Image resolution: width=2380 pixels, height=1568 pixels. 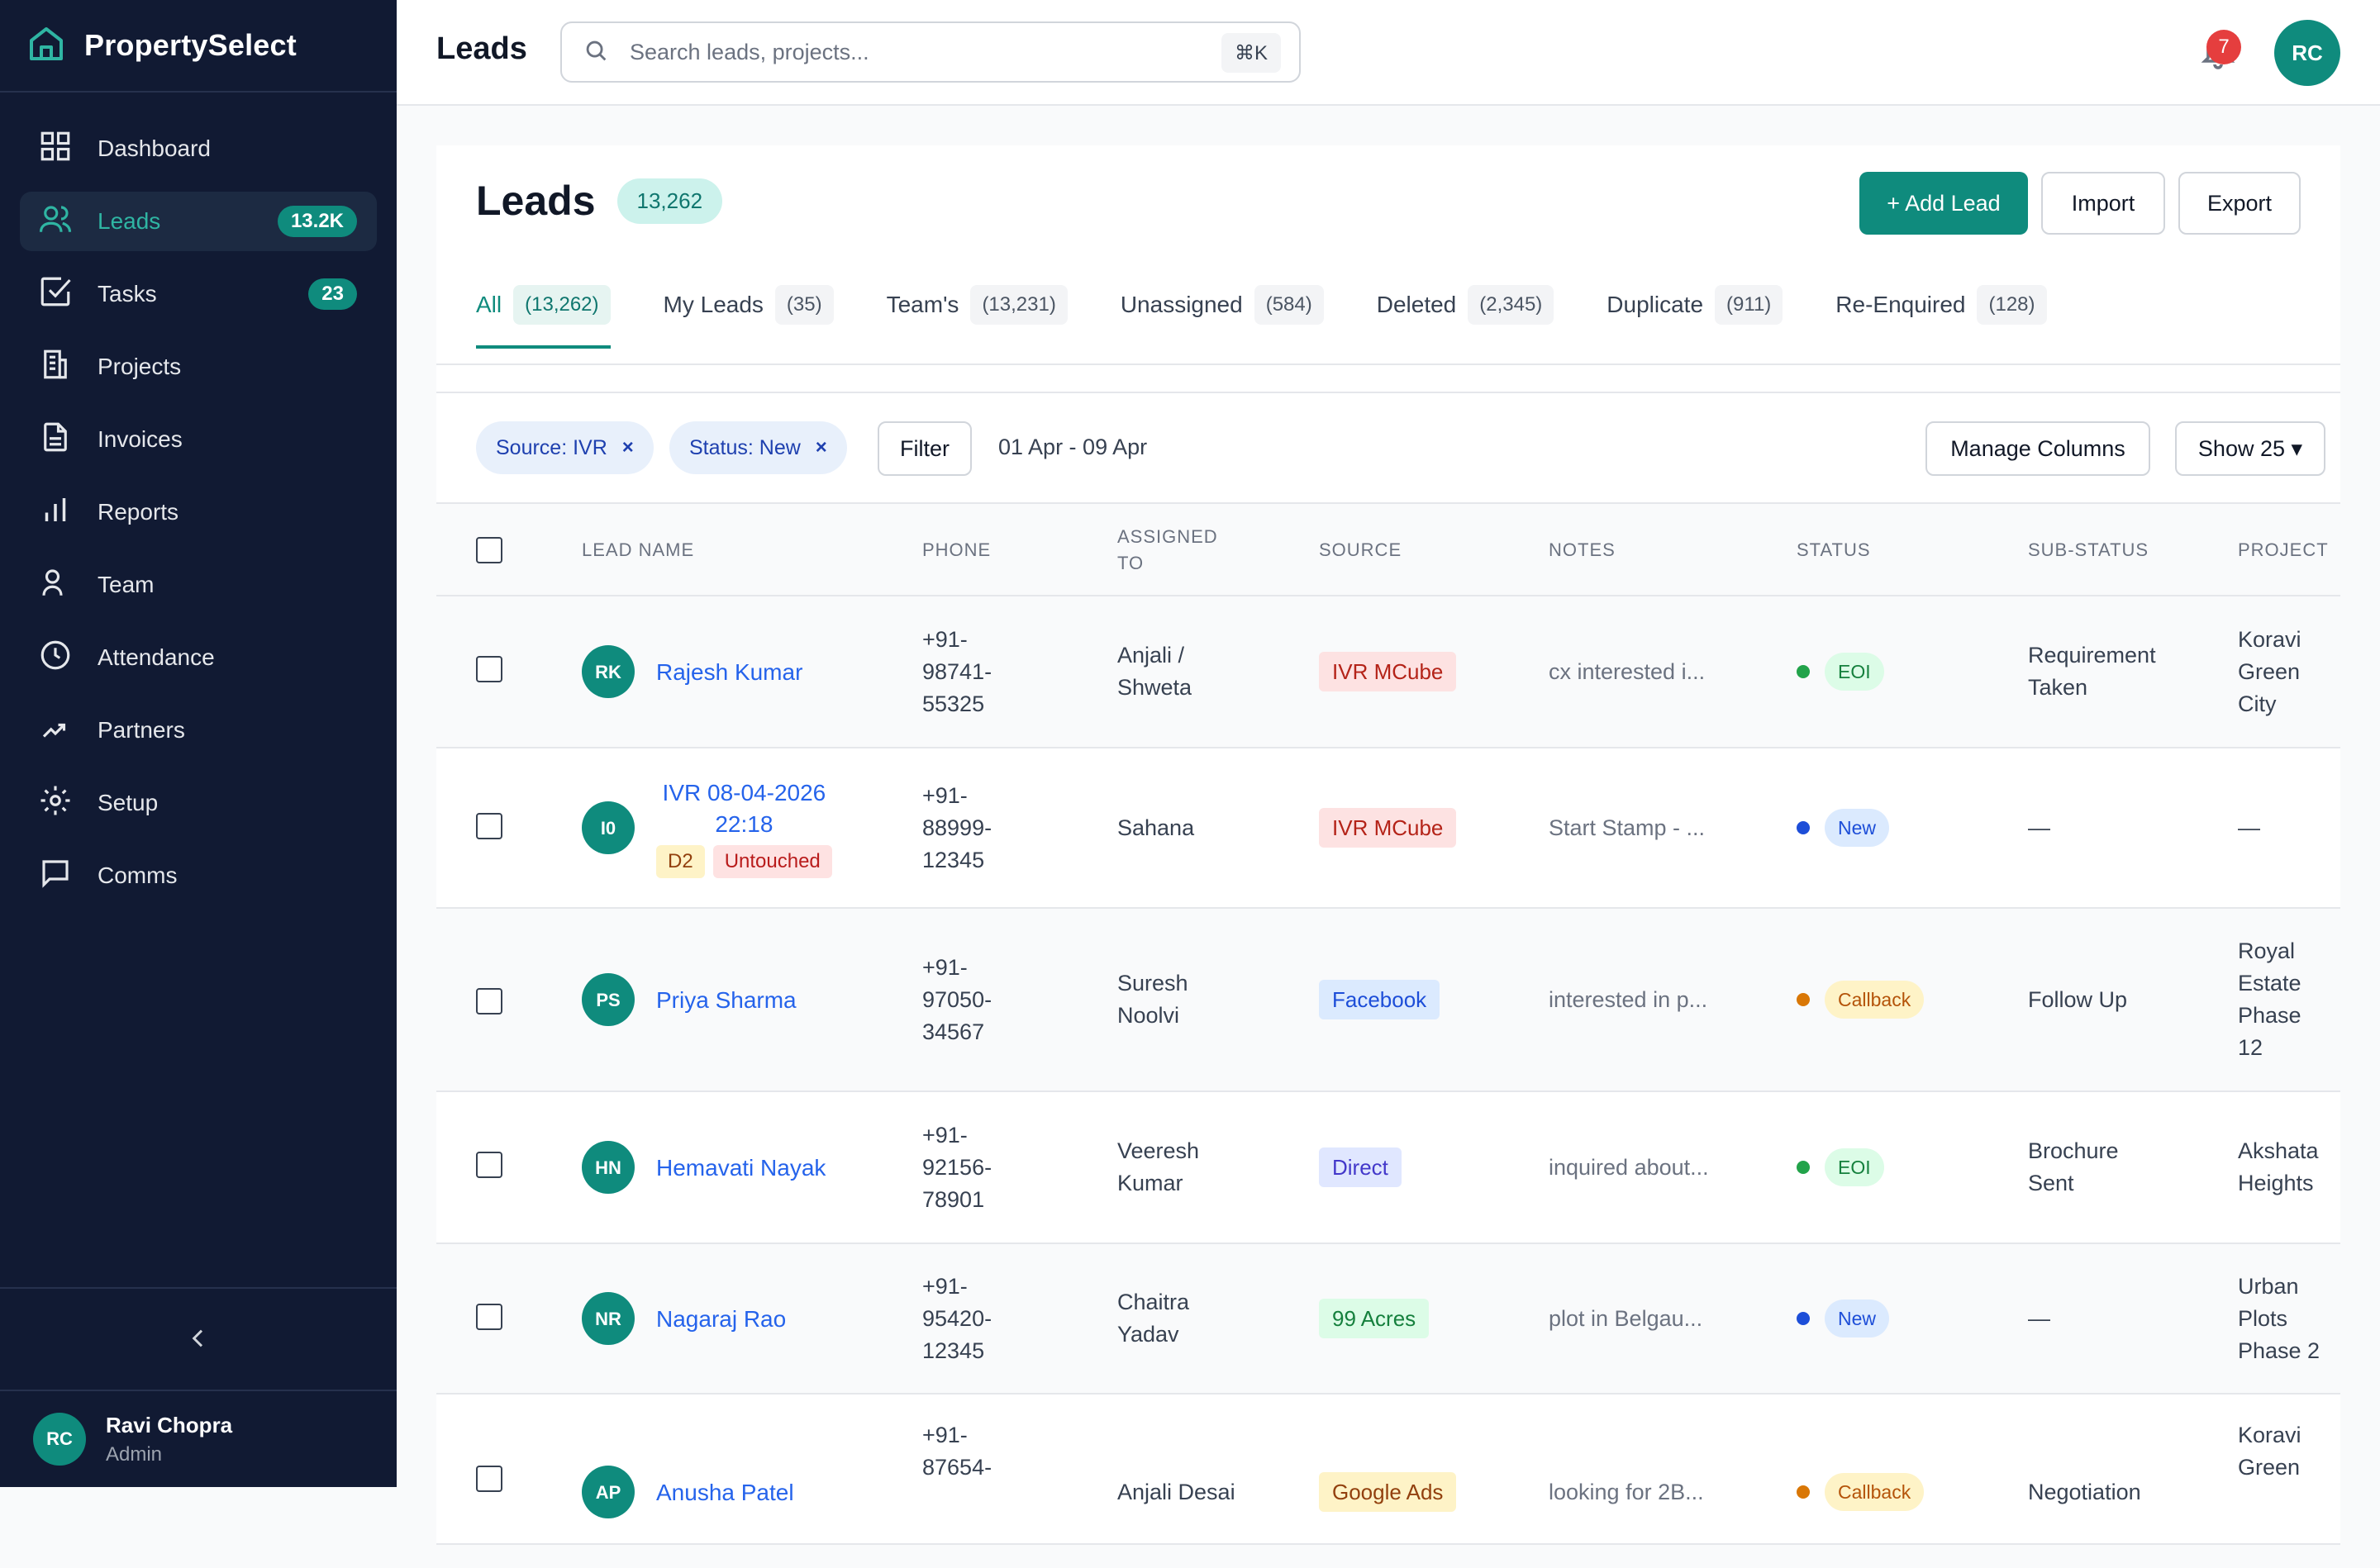 I want to click on user-profile: RC Ravi Chopra Admin, so click(x=198, y=1438).